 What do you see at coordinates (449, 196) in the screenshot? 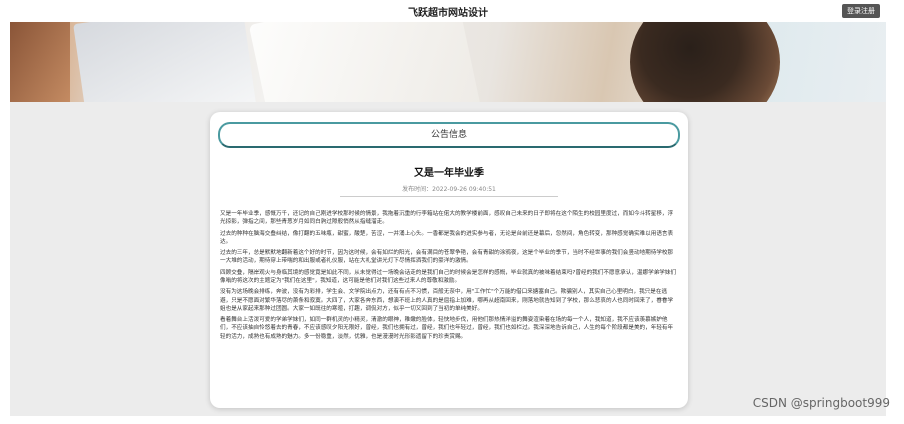
I see `divider` at bounding box center [449, 196].